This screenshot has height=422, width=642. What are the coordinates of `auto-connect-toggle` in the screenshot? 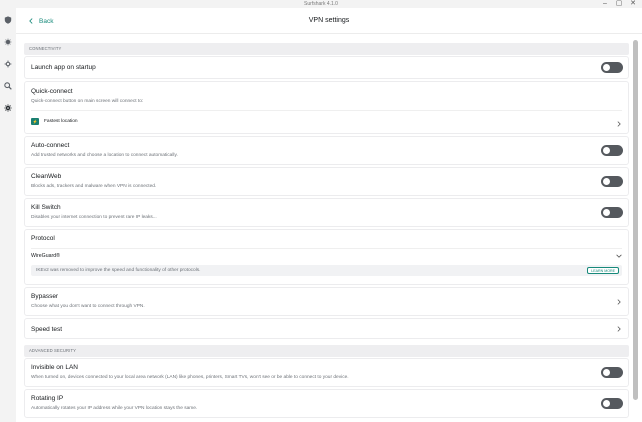 It's located at (612, 150).